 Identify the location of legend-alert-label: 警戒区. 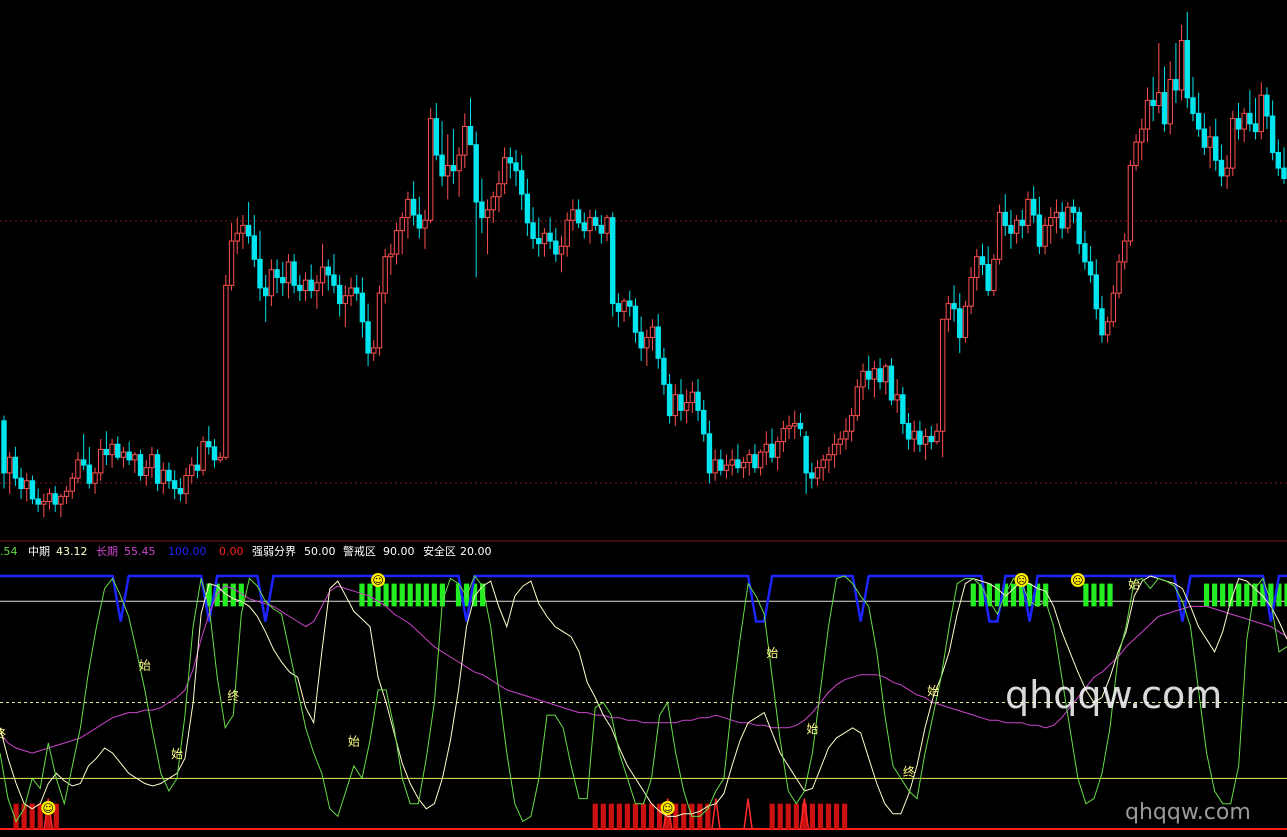
(359, 551).